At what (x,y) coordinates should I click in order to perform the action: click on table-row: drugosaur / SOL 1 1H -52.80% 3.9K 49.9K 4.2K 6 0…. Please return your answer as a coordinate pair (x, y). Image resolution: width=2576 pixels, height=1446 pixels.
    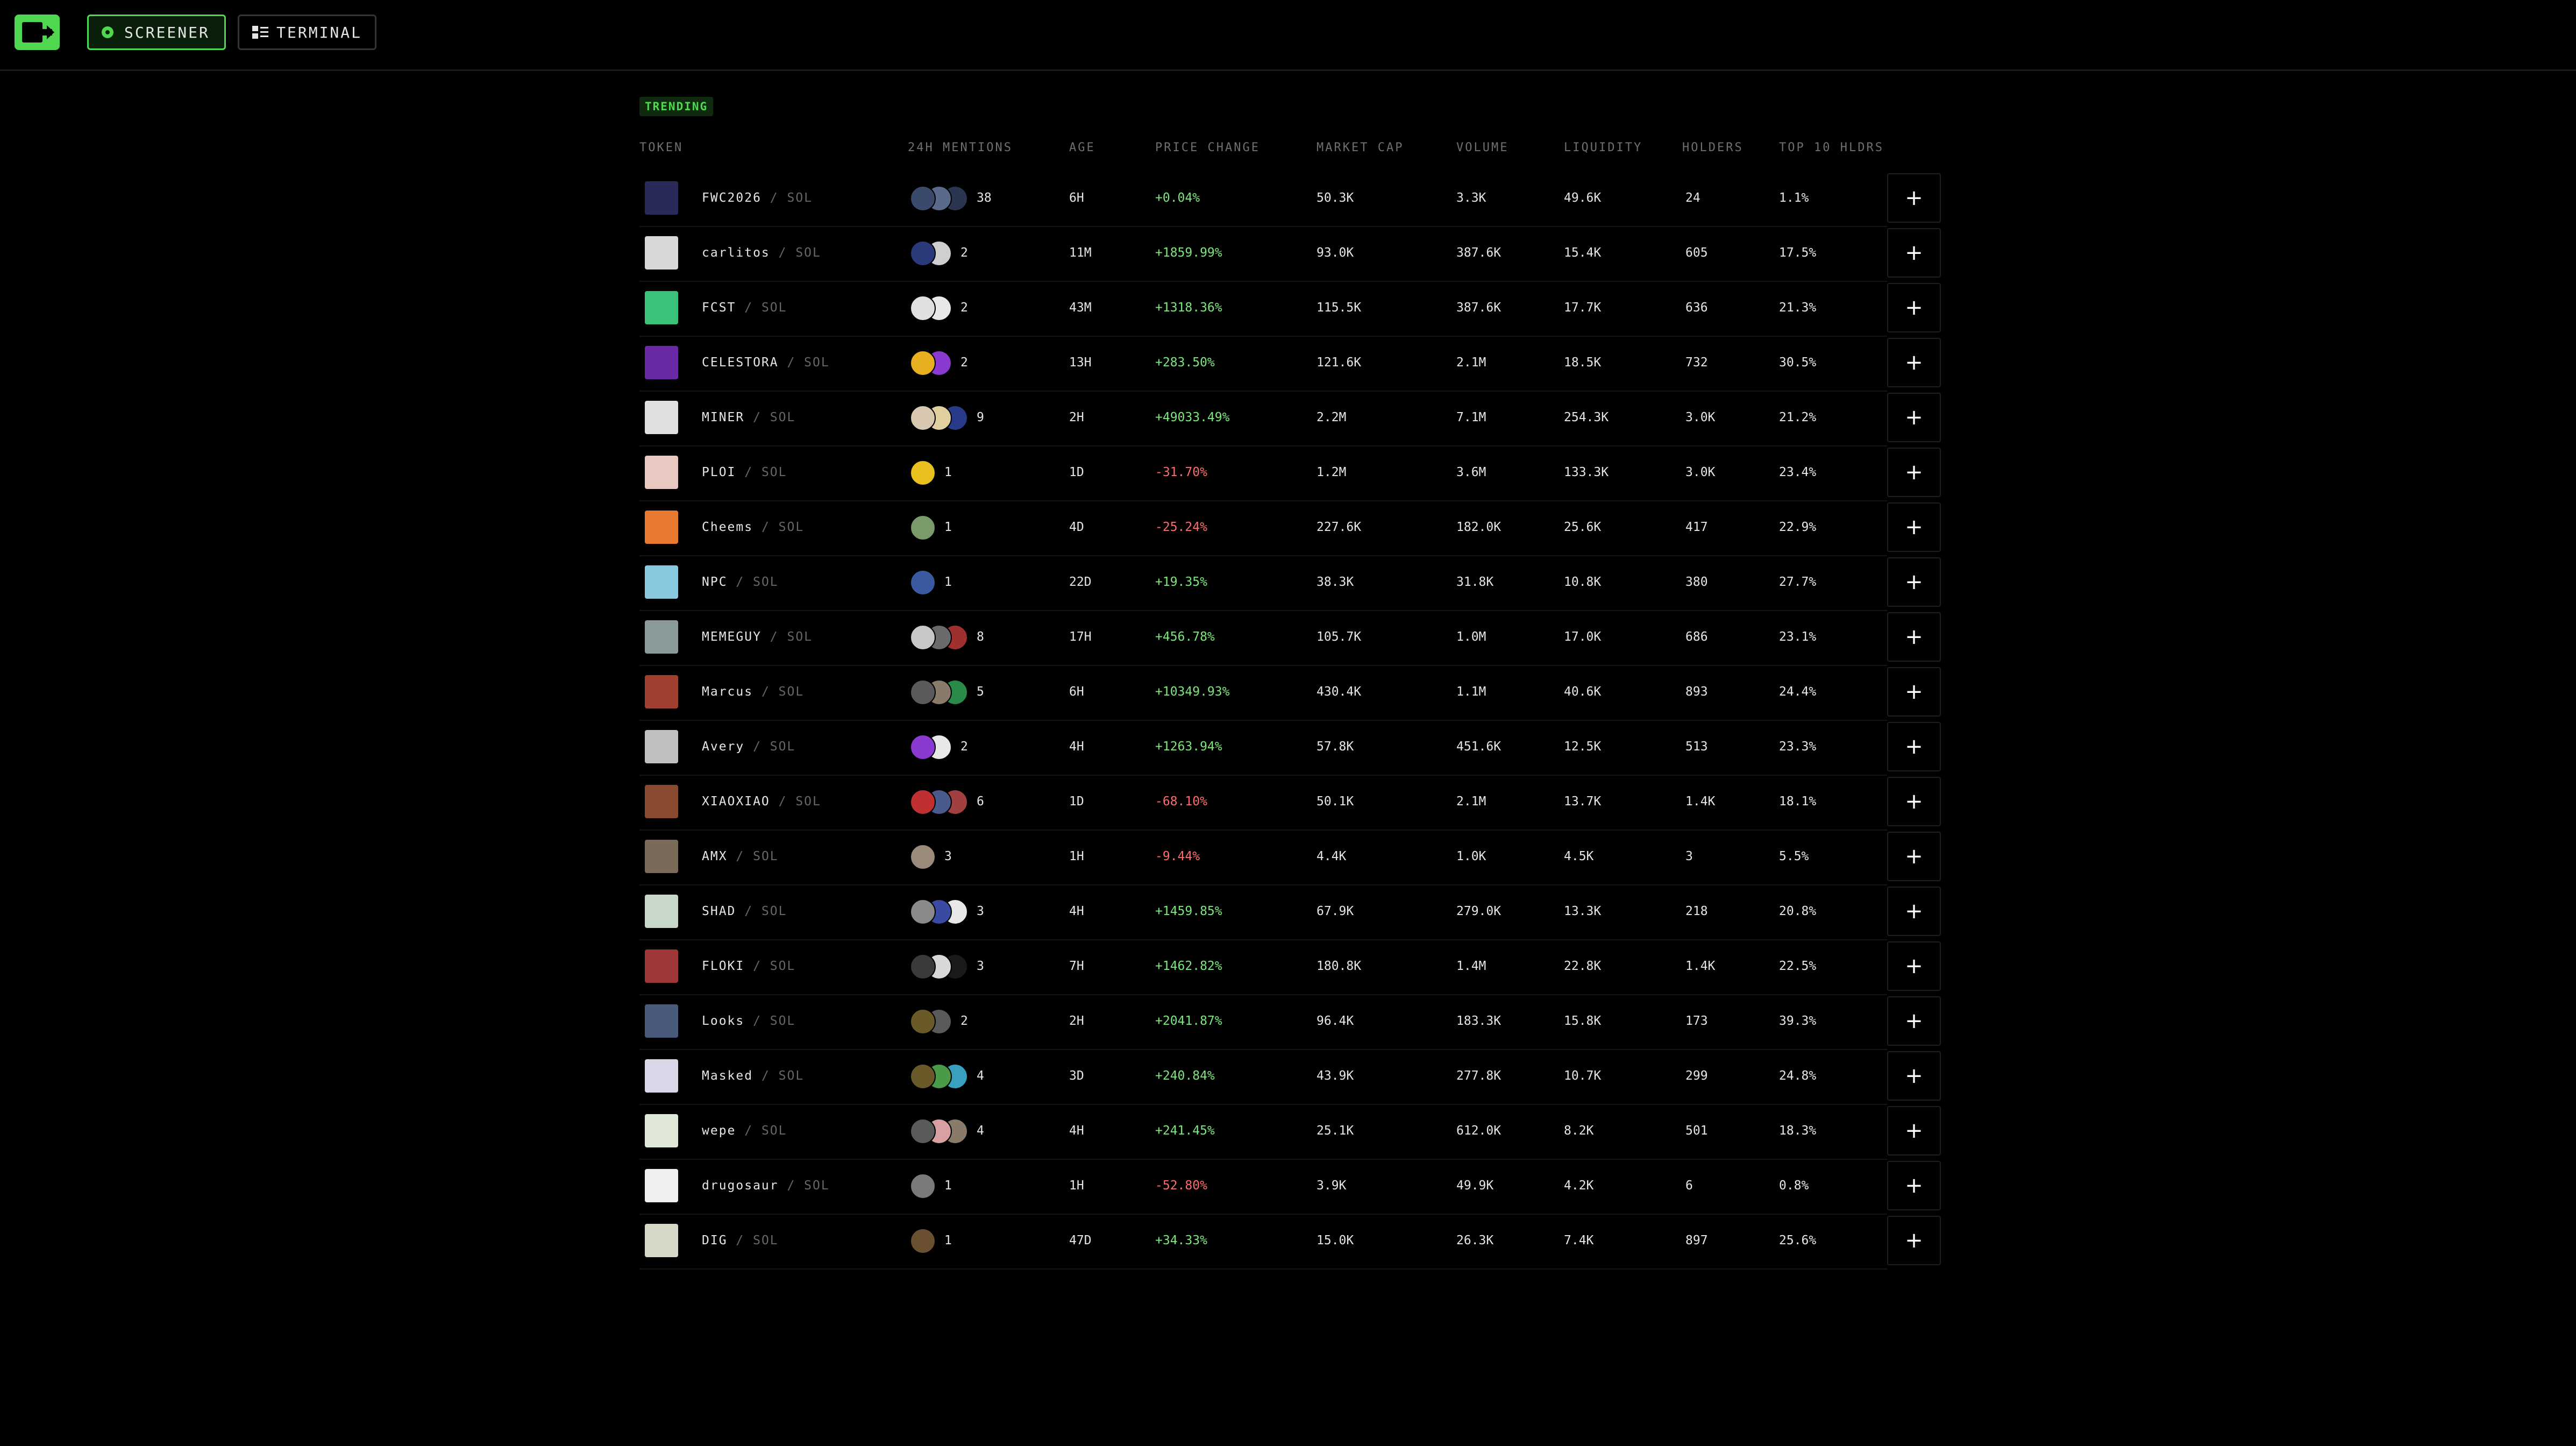
    Looking at the image, I should click on (1288, 1187).